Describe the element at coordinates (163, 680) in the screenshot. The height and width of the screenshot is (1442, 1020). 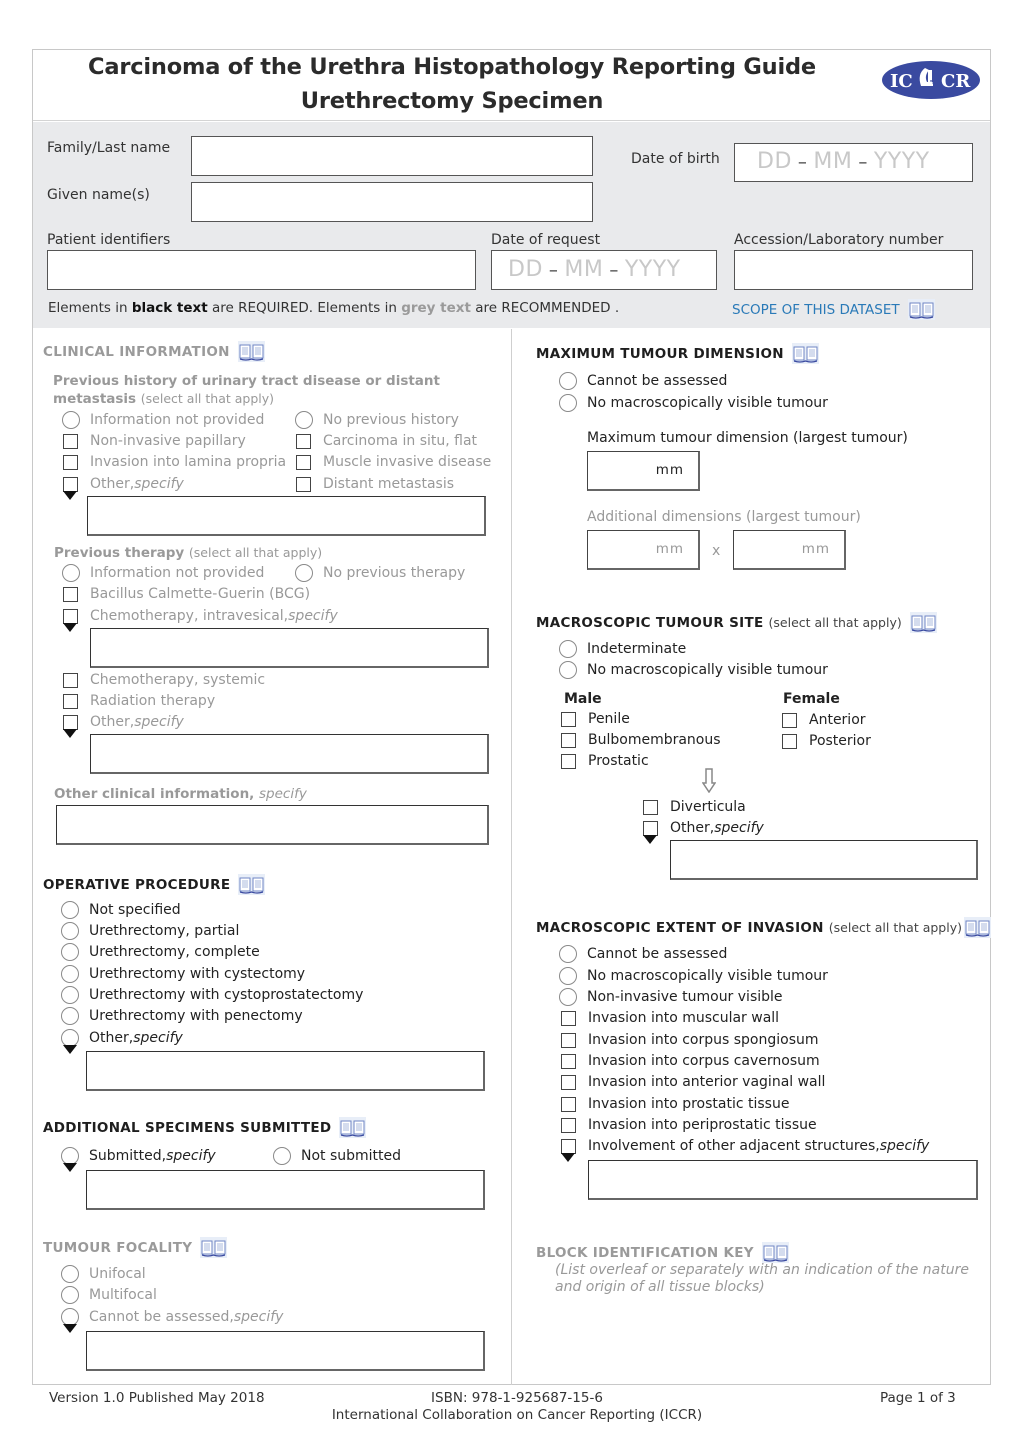
I see `option-therapy-chemo-systemic: Chemotherapy, systemic` at that location.